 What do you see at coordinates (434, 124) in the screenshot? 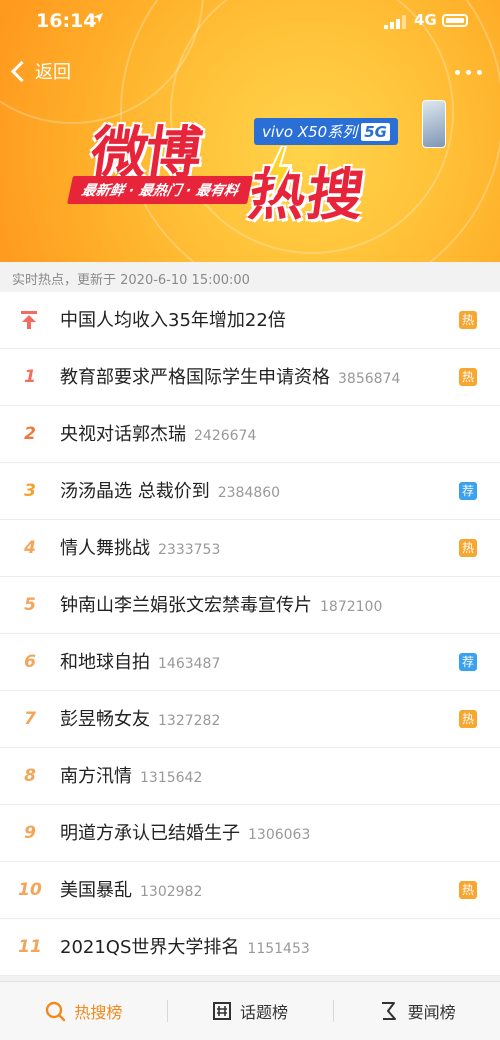
I see `phone-image` at bounding box center [434, 124].